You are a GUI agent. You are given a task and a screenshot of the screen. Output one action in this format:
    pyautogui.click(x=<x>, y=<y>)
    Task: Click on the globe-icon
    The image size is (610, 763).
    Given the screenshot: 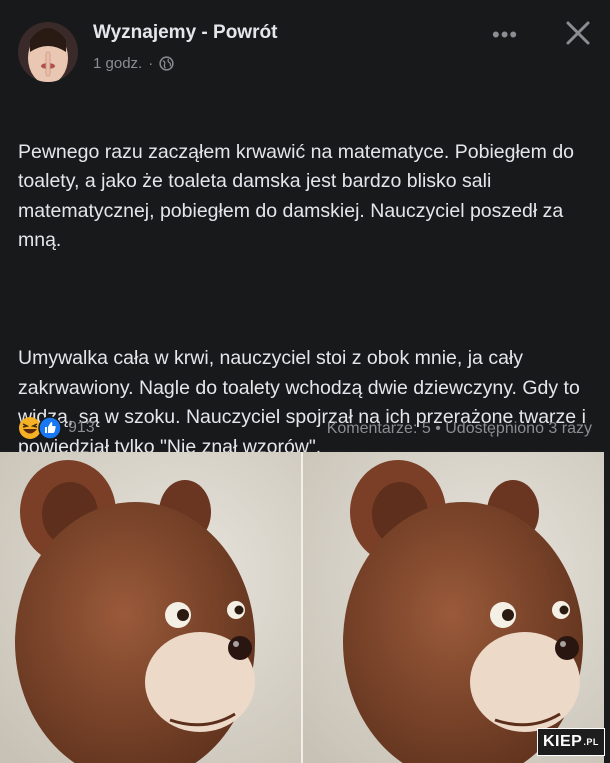 What is the action you would take?
    pyautogui.click(x=166, y=63)
    